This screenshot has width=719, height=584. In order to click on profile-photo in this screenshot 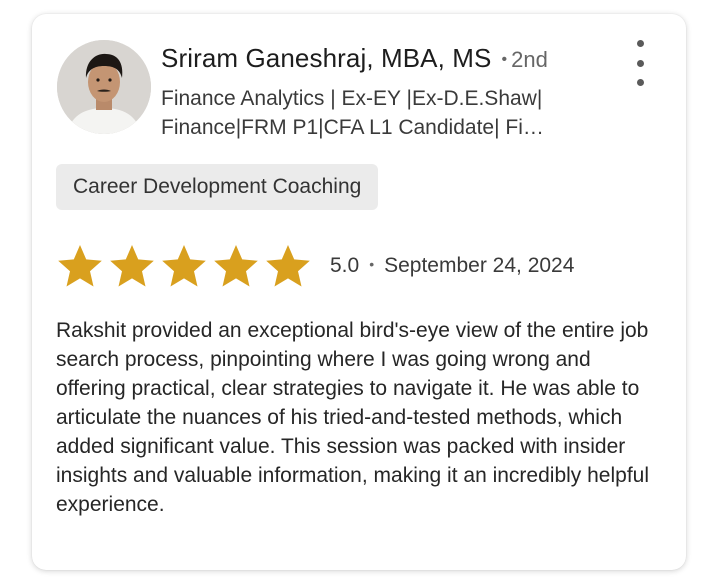, I will do `click(104, 87)`.